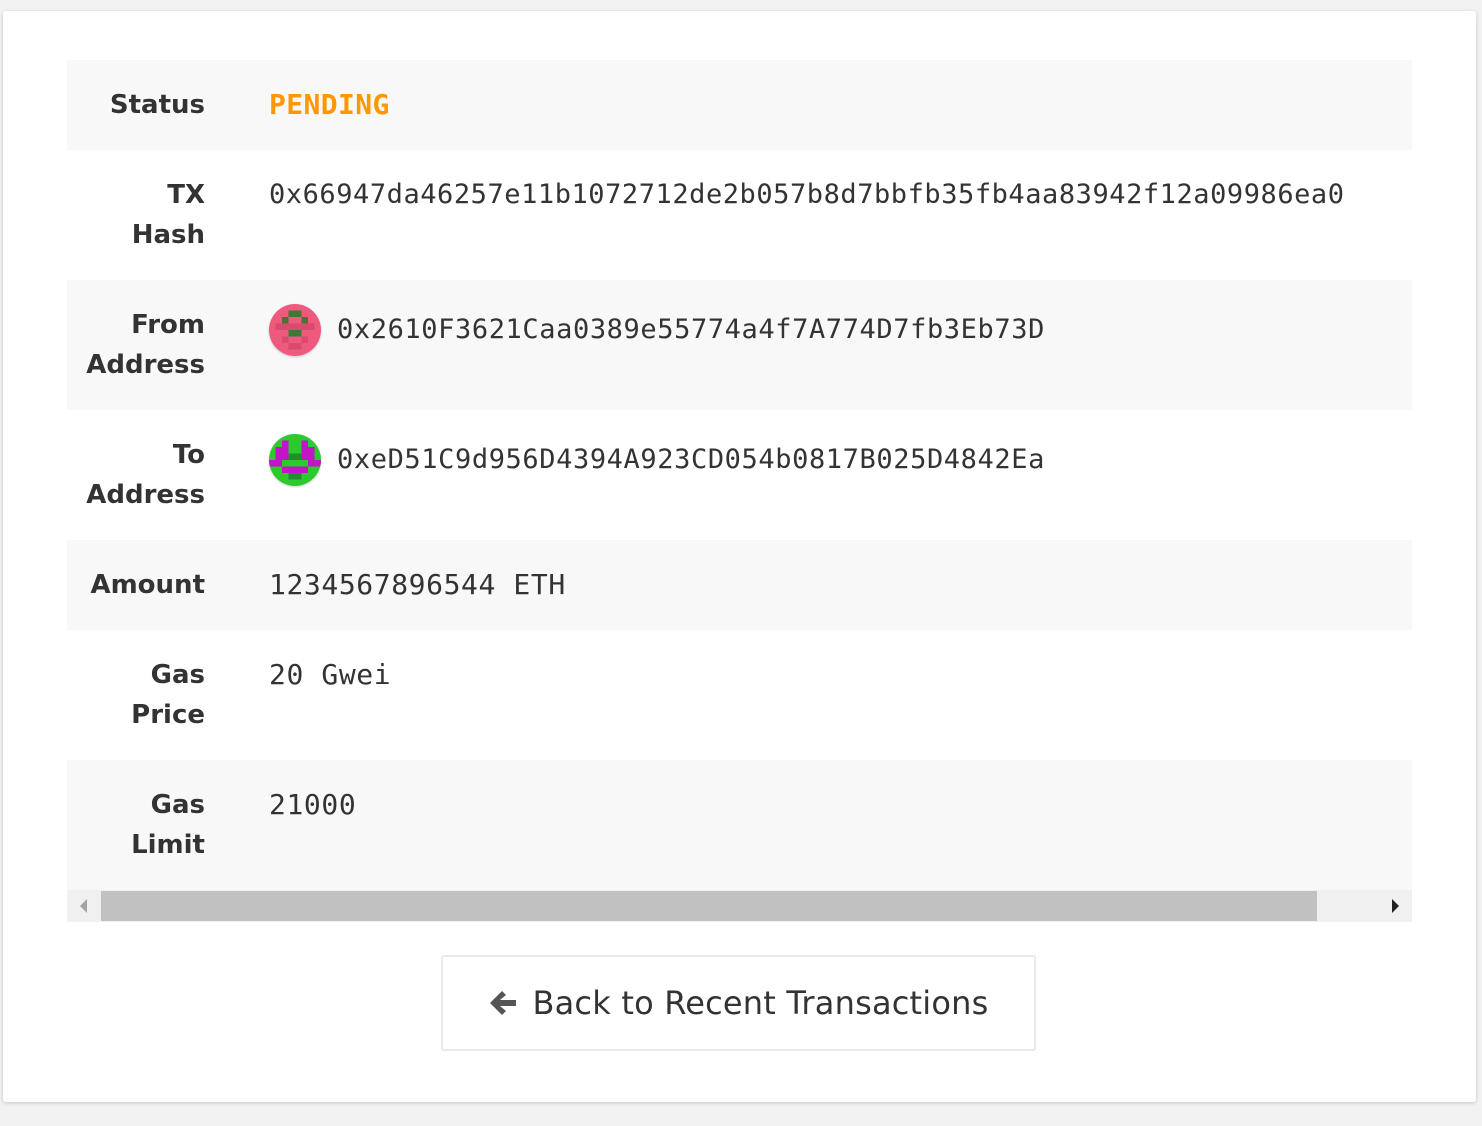 The image size is (1482, 1126). Describe the element at coordinates (84, 906) in the screenshot. I see `scroll-left-arrow-icon` at that location.